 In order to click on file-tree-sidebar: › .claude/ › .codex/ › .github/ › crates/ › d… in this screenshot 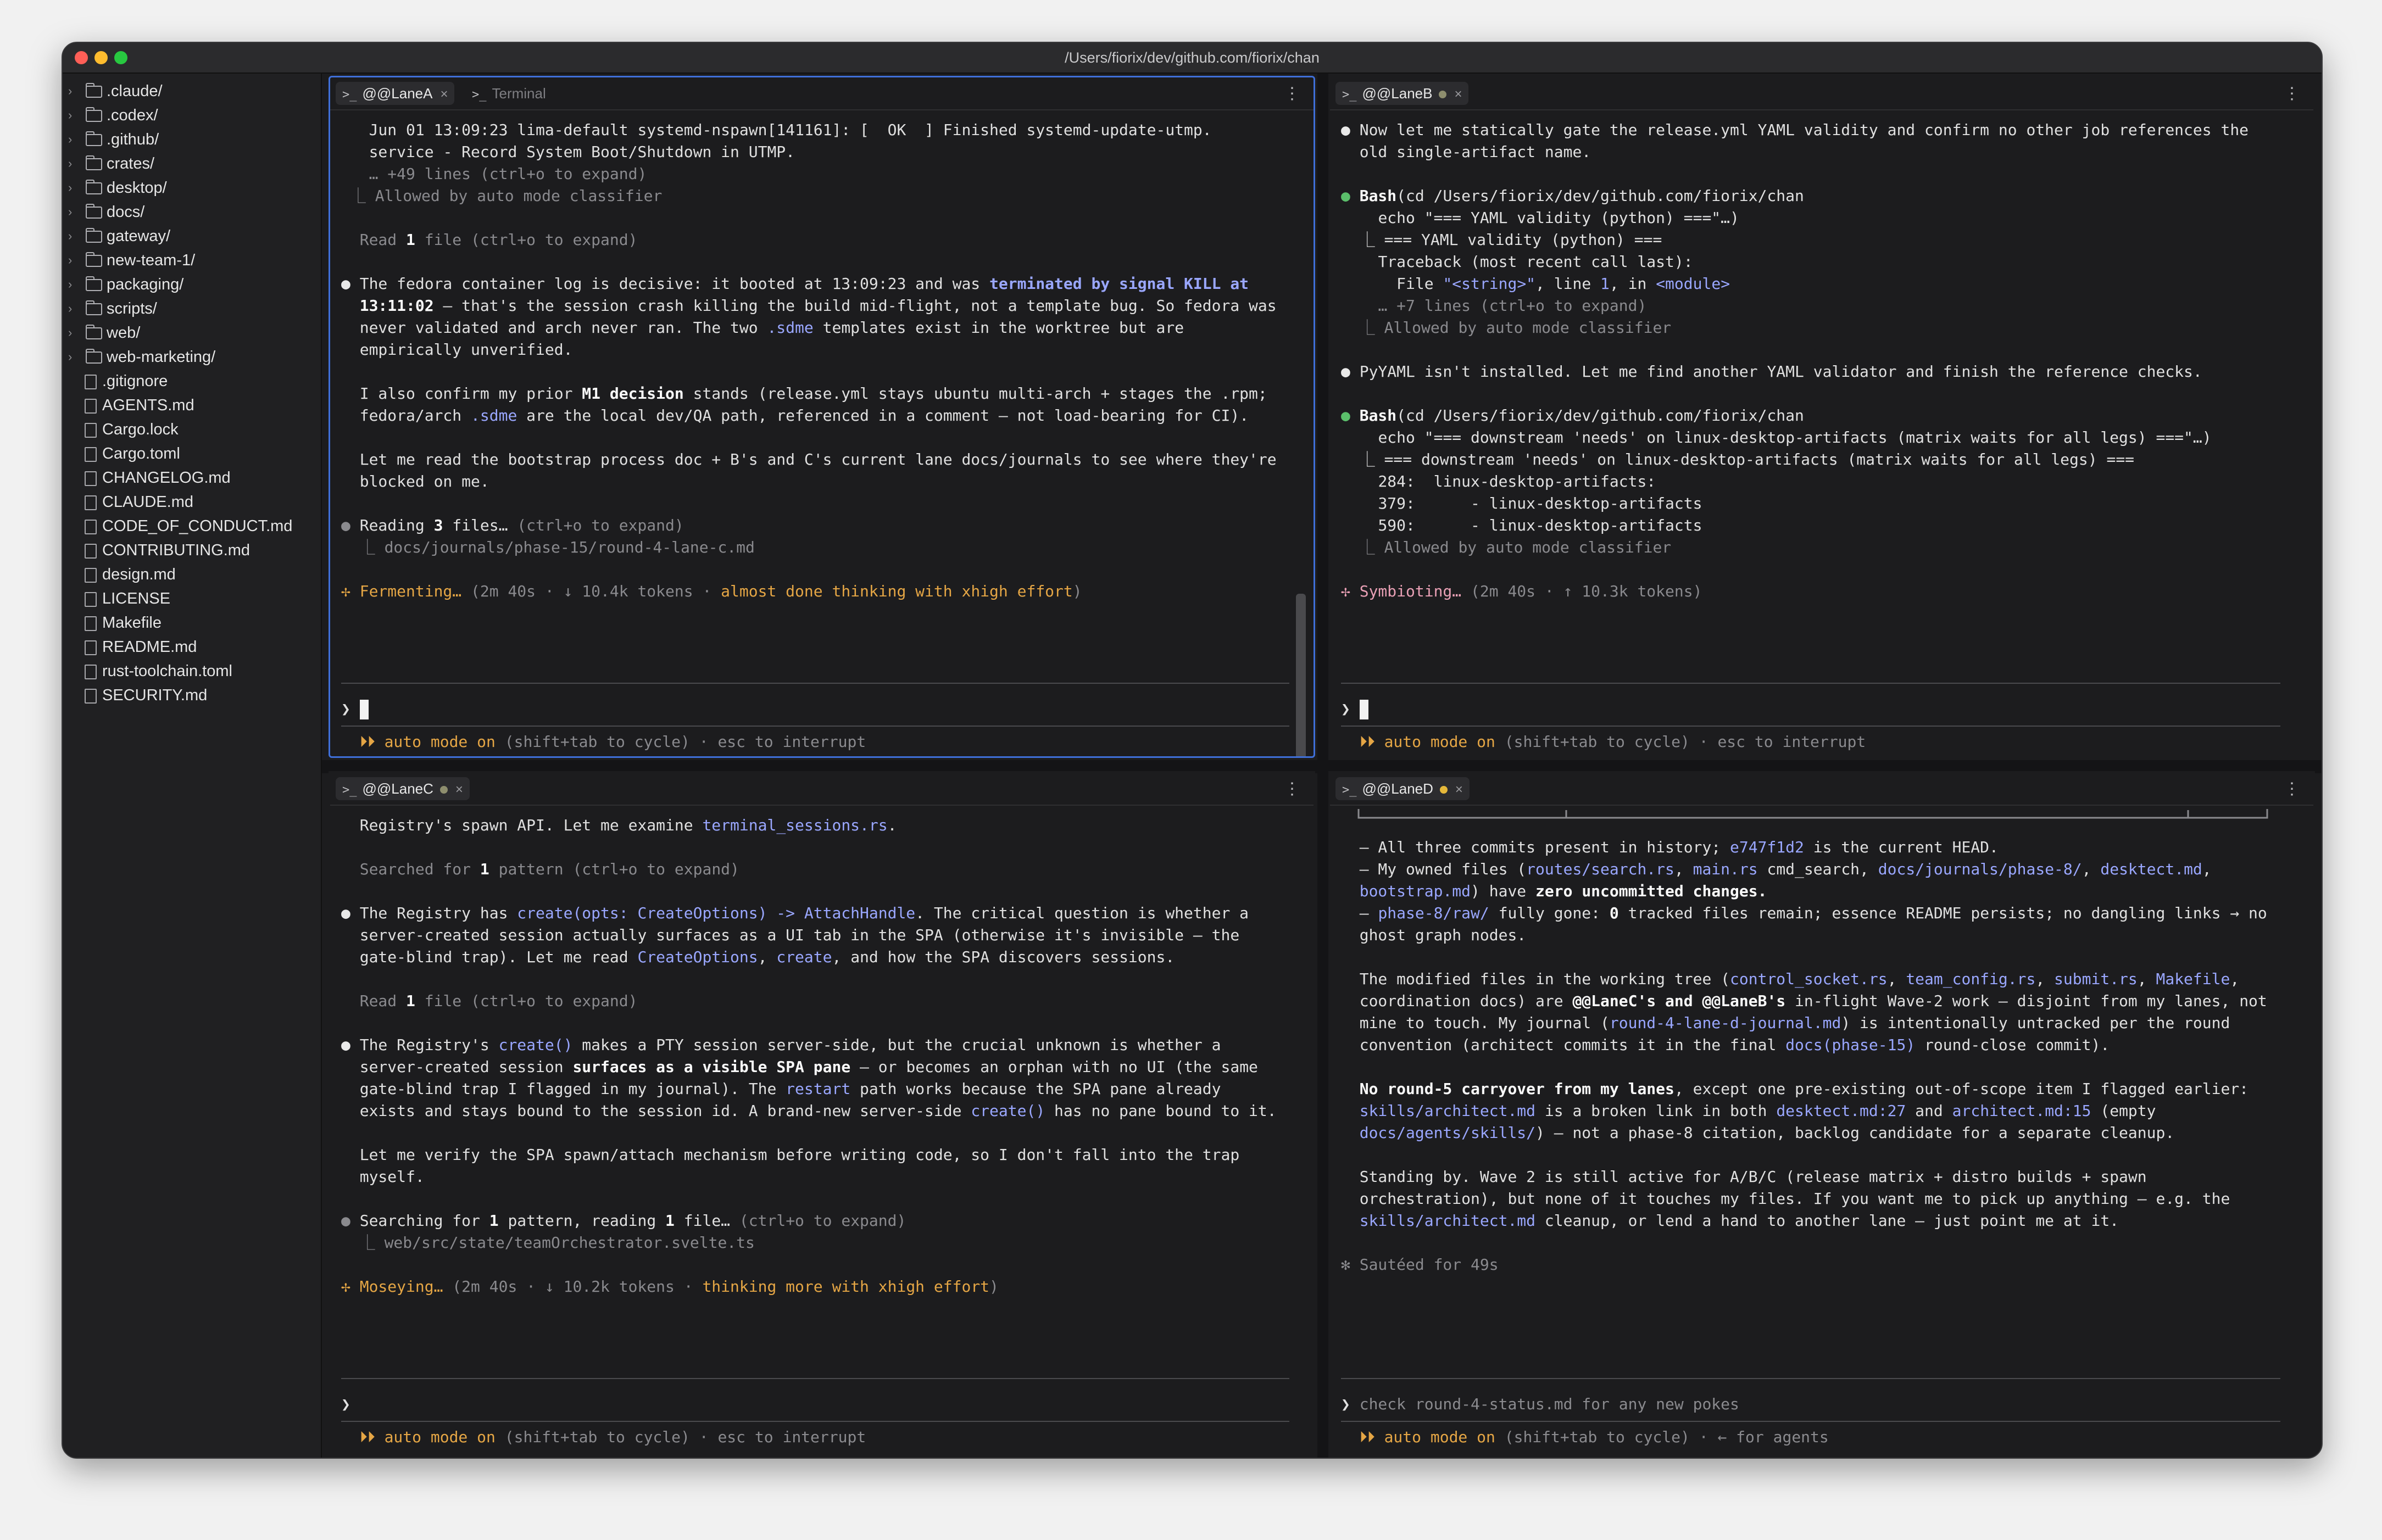, I will do `click(192, 766)`.